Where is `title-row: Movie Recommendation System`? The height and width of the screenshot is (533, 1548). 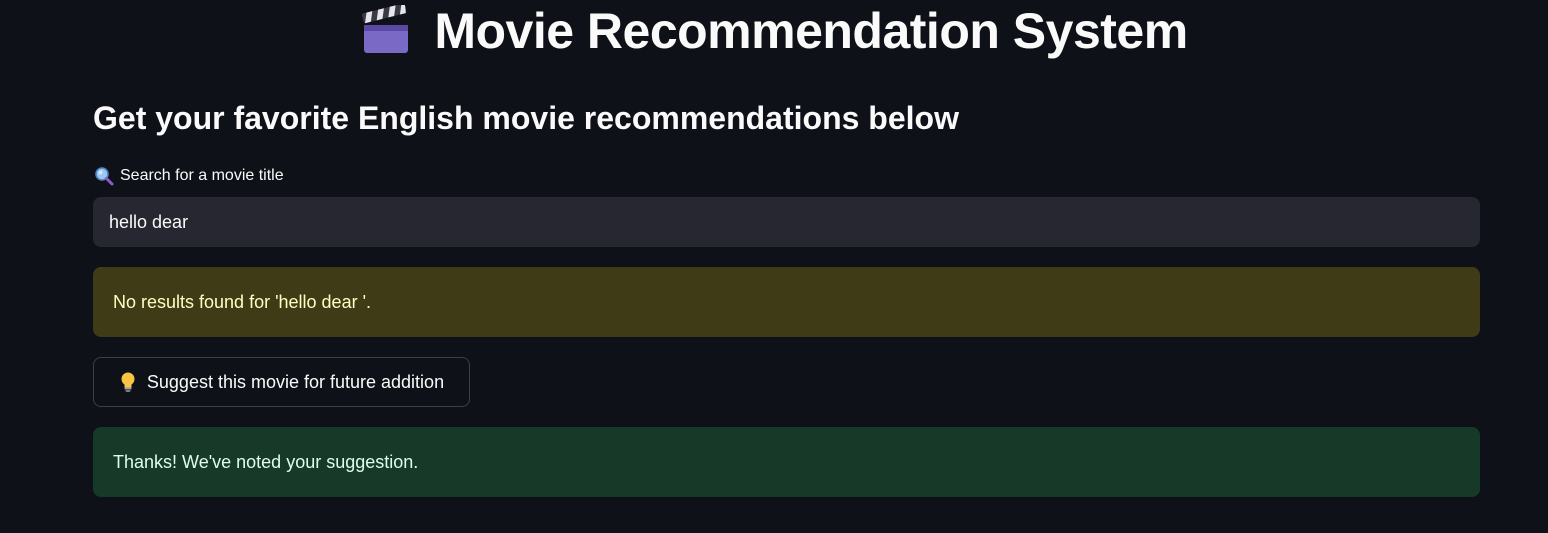
title-row: Movie Recommendation System is located at coordinates (774, 31).